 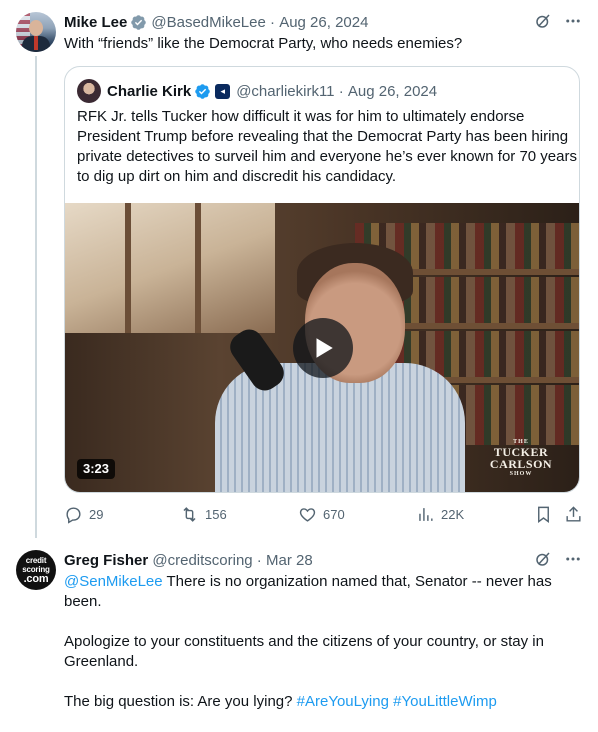 What do you see at coordinates (189, 514) in the screenshot?
I see `repost-icon` at bounding box center [189, 514].